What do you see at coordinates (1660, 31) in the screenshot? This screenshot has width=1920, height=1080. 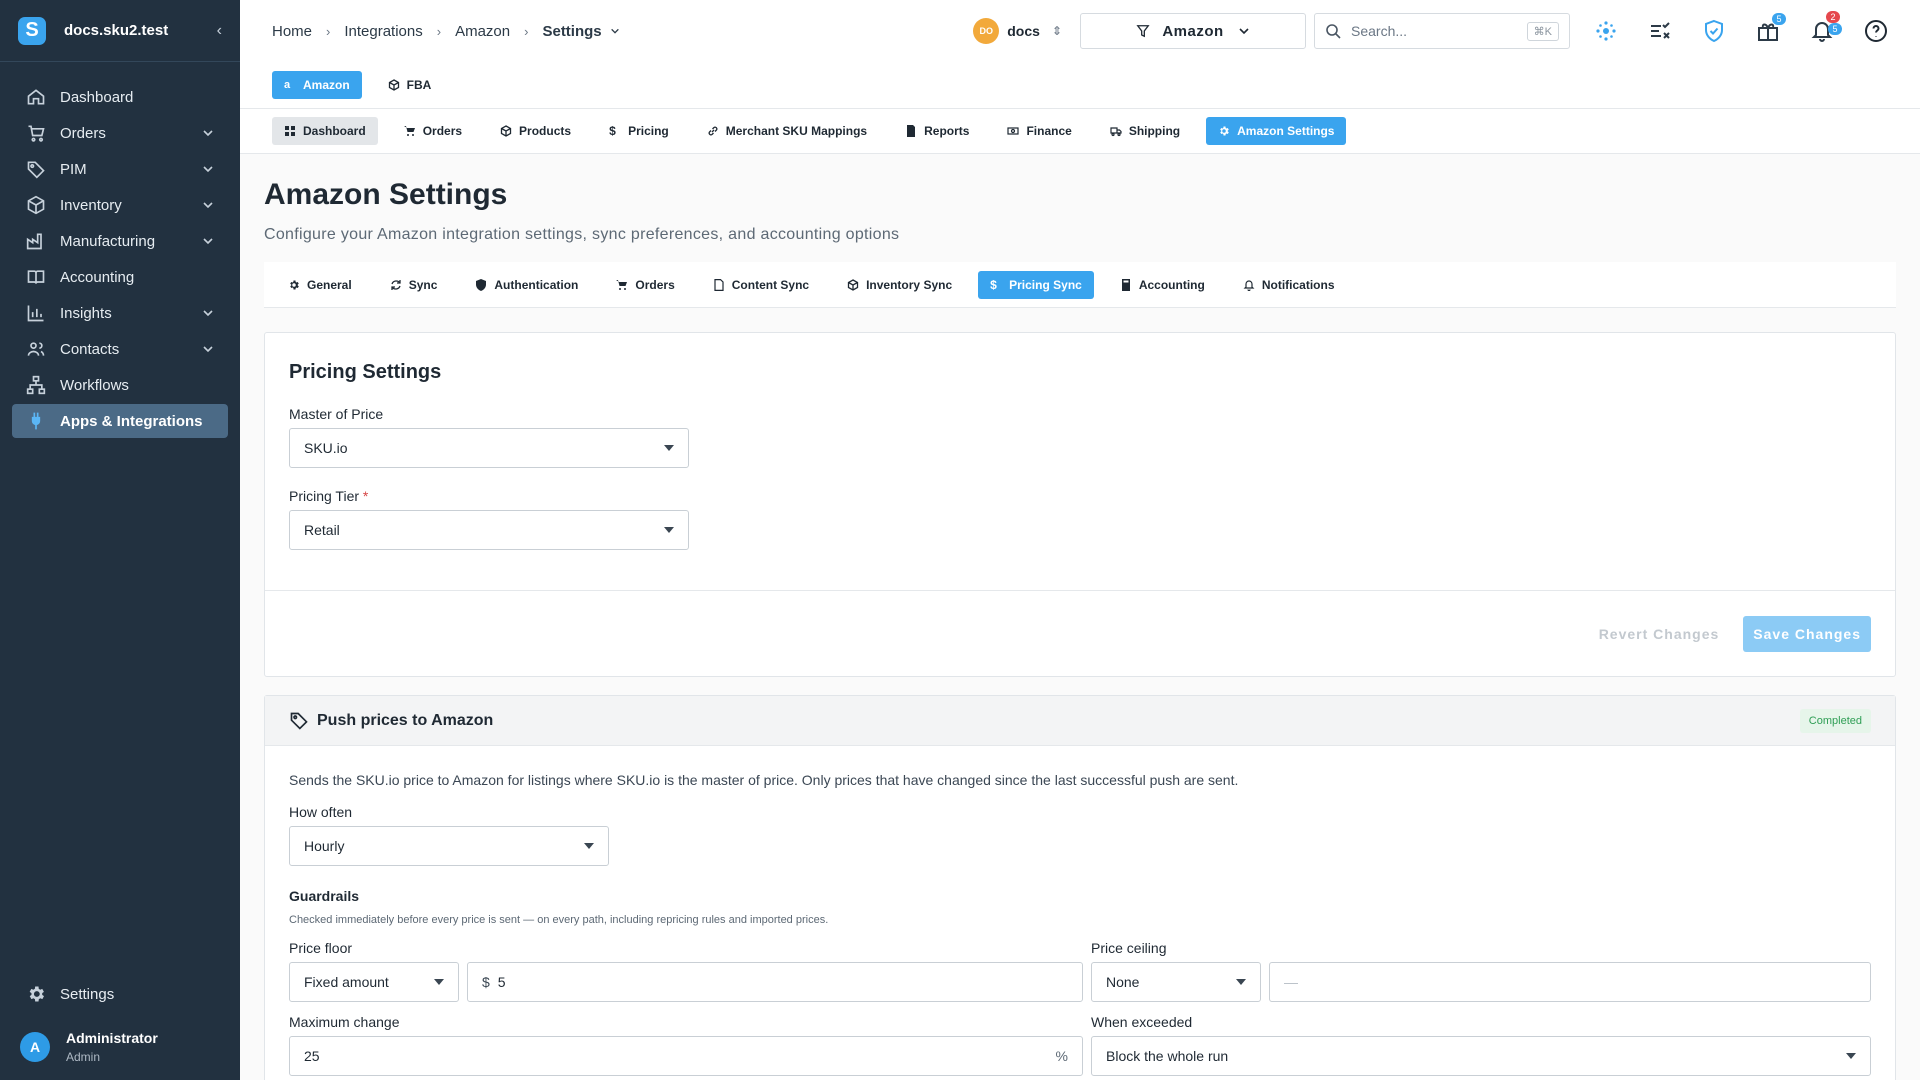 I see `task-checklist-icon` at bounding box center [1660, 31].